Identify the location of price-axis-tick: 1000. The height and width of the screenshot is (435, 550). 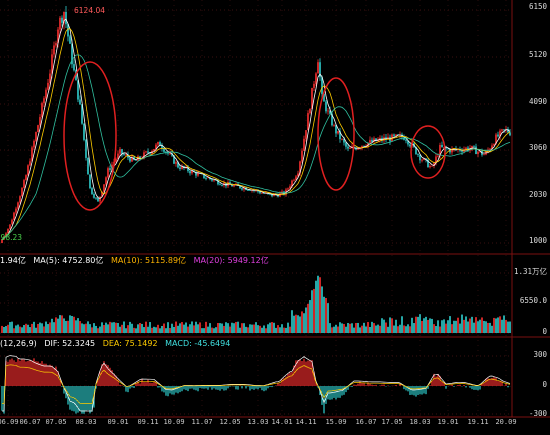
(538, 240).